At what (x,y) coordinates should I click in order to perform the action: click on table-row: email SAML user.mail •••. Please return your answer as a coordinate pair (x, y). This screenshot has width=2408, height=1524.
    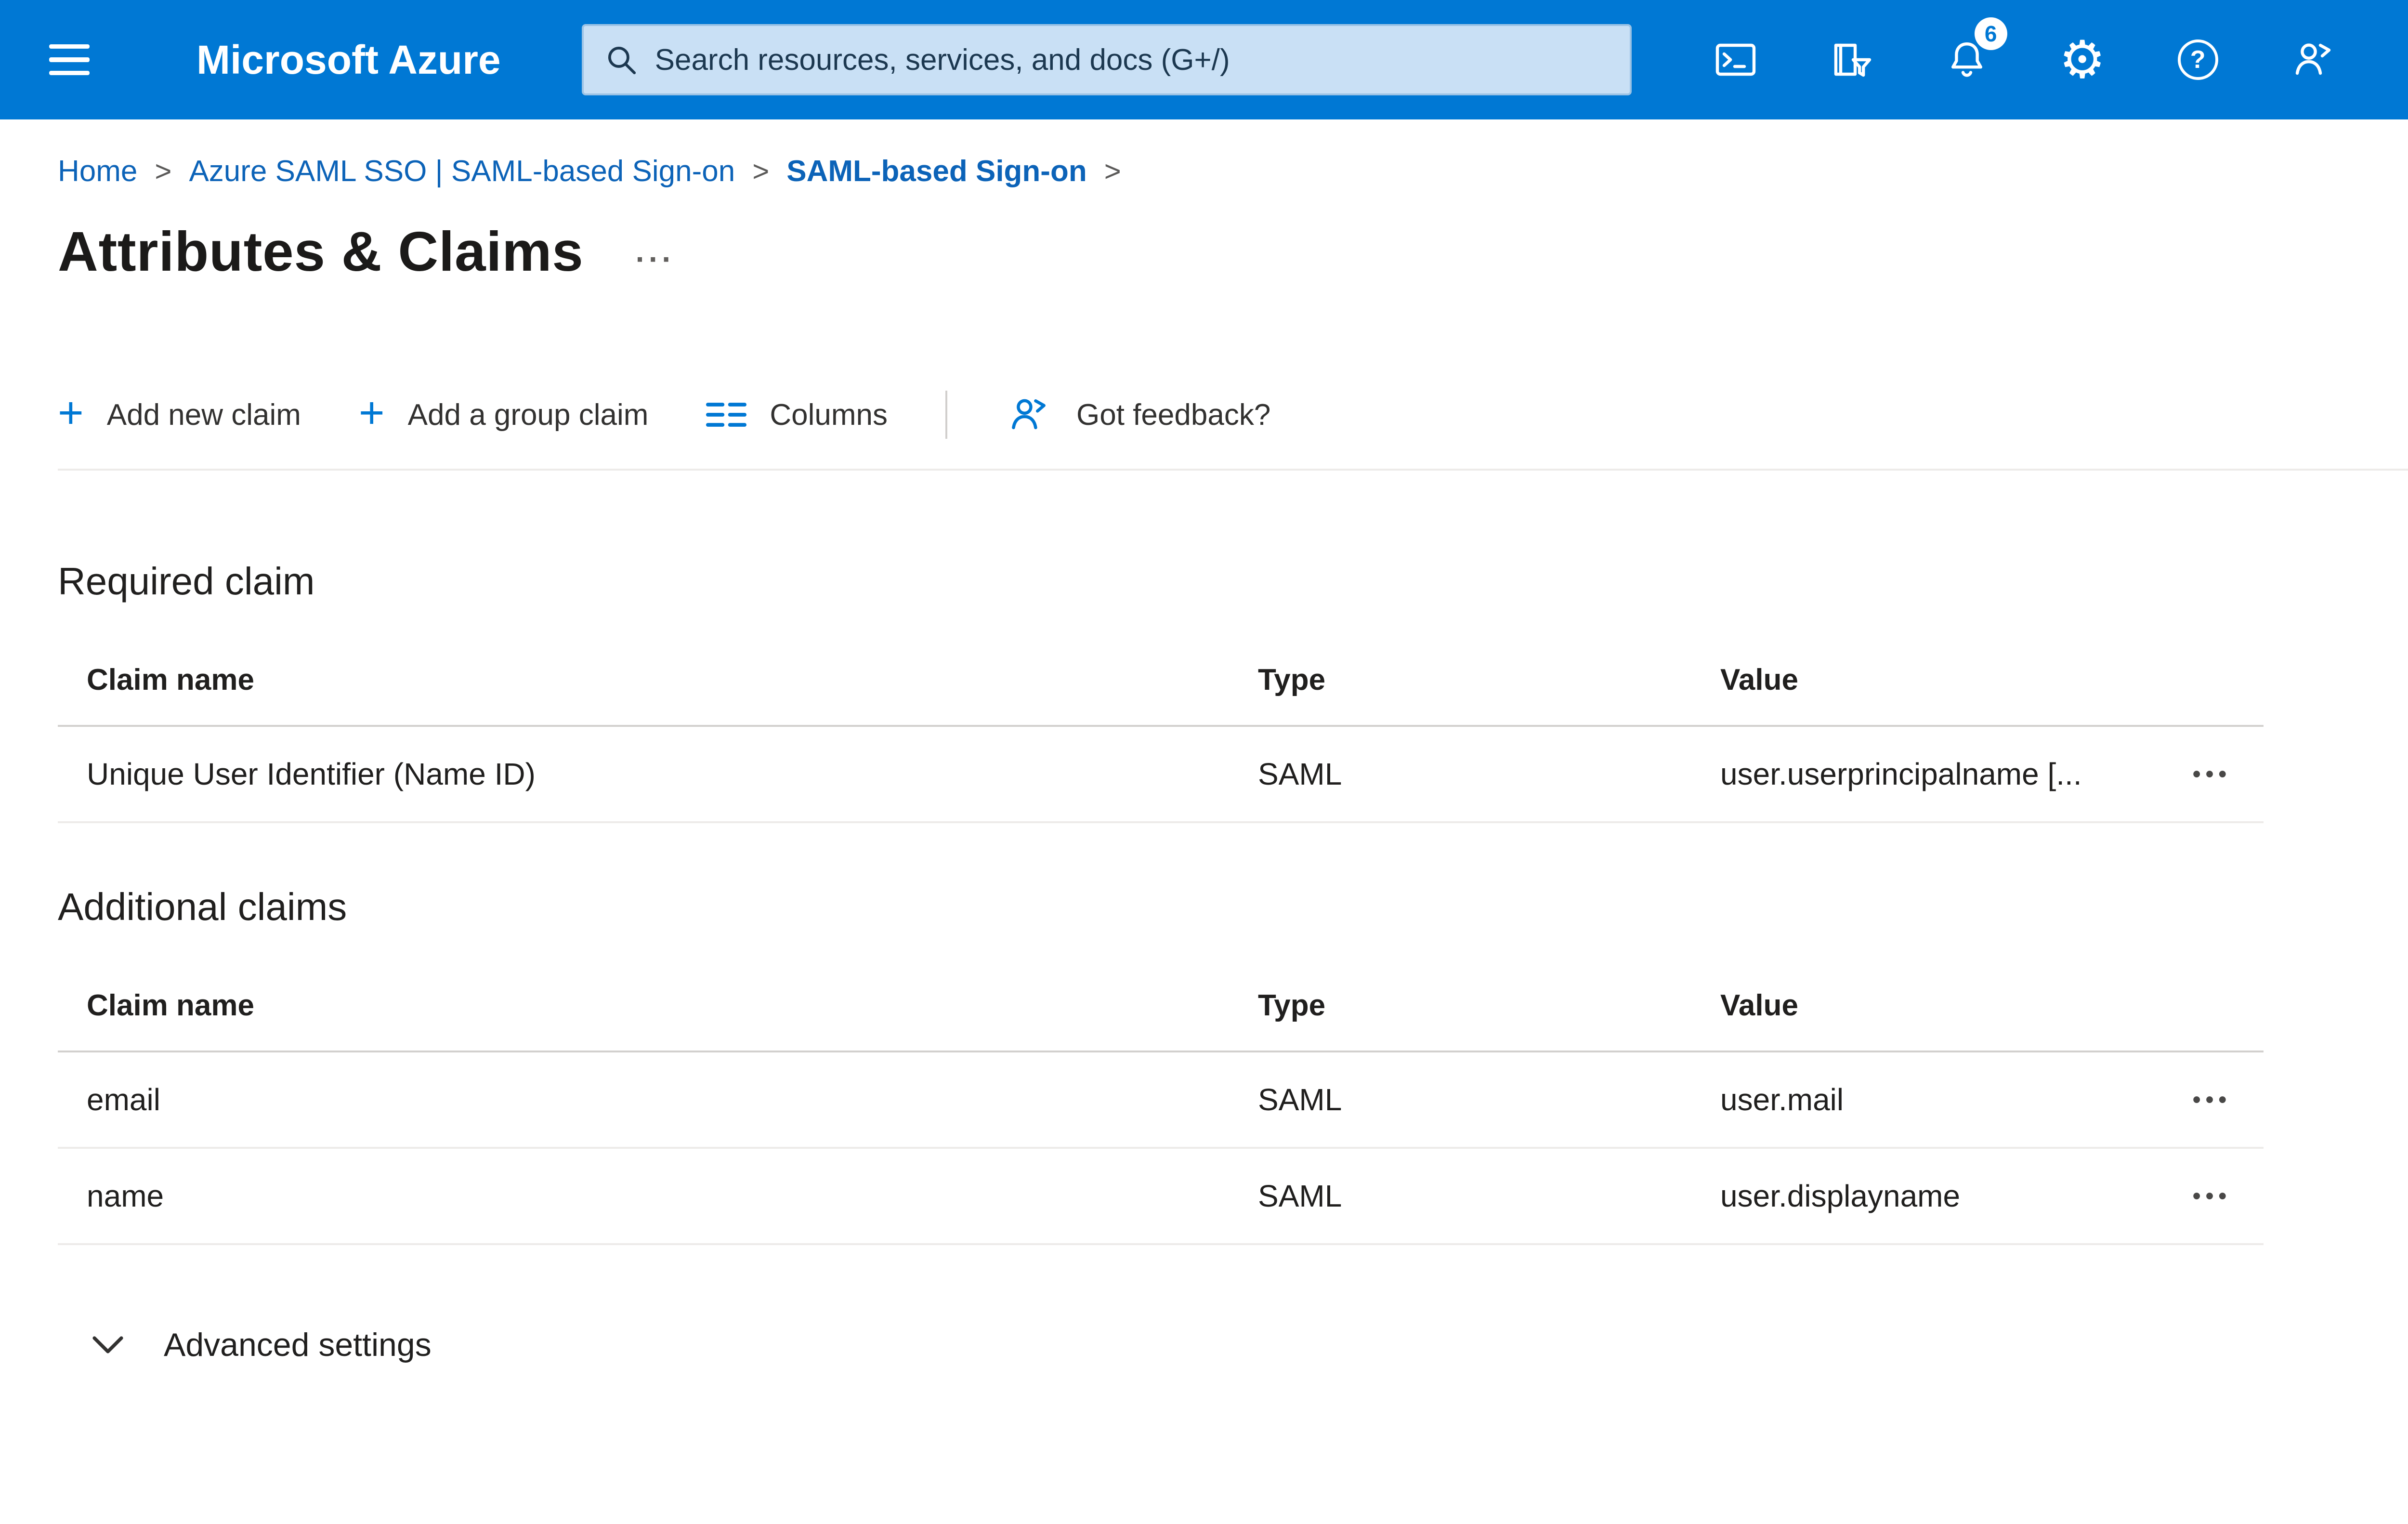
    Looking at the image, I should click on (1161, 1100).